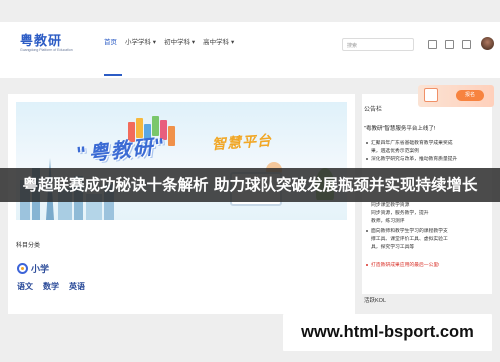  Describe the element at coordinates (426, 232) in the screenshot. I see `notice-bullet: 面向教师和教学生学习的课程教学支` at that location.